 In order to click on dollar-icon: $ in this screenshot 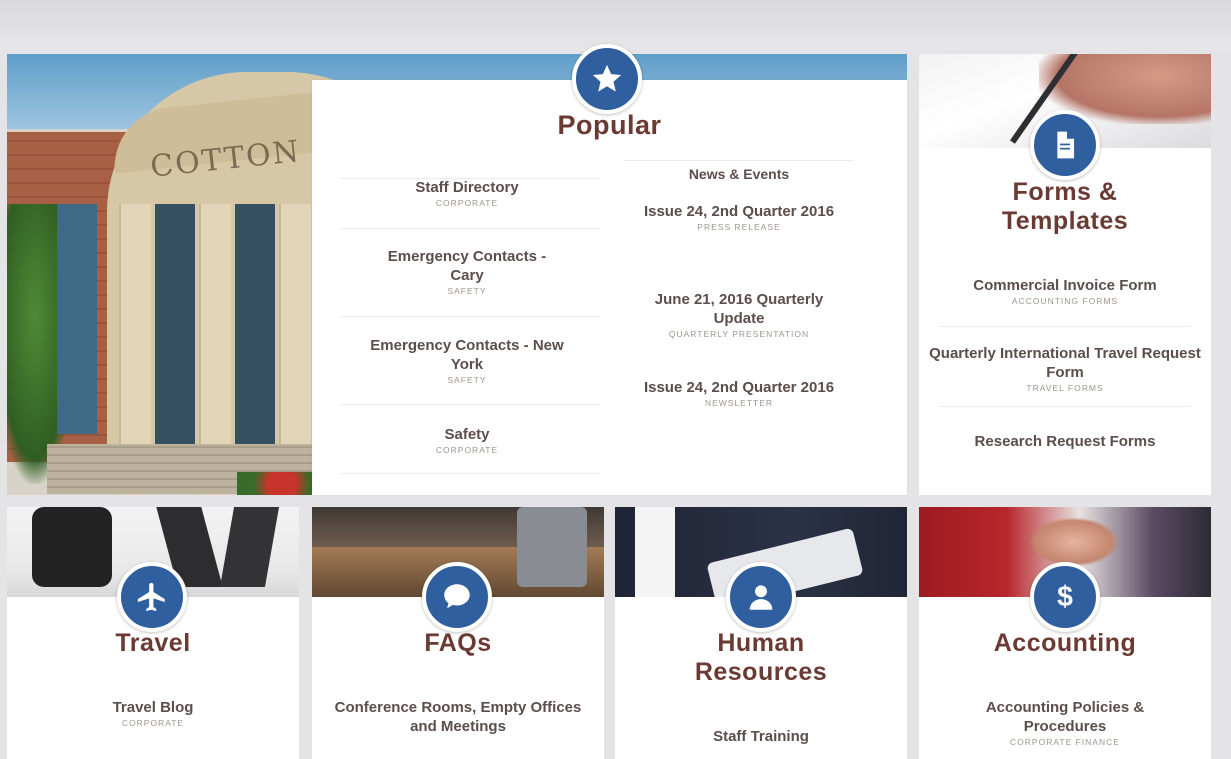, I will do `click(1065, 597)`.